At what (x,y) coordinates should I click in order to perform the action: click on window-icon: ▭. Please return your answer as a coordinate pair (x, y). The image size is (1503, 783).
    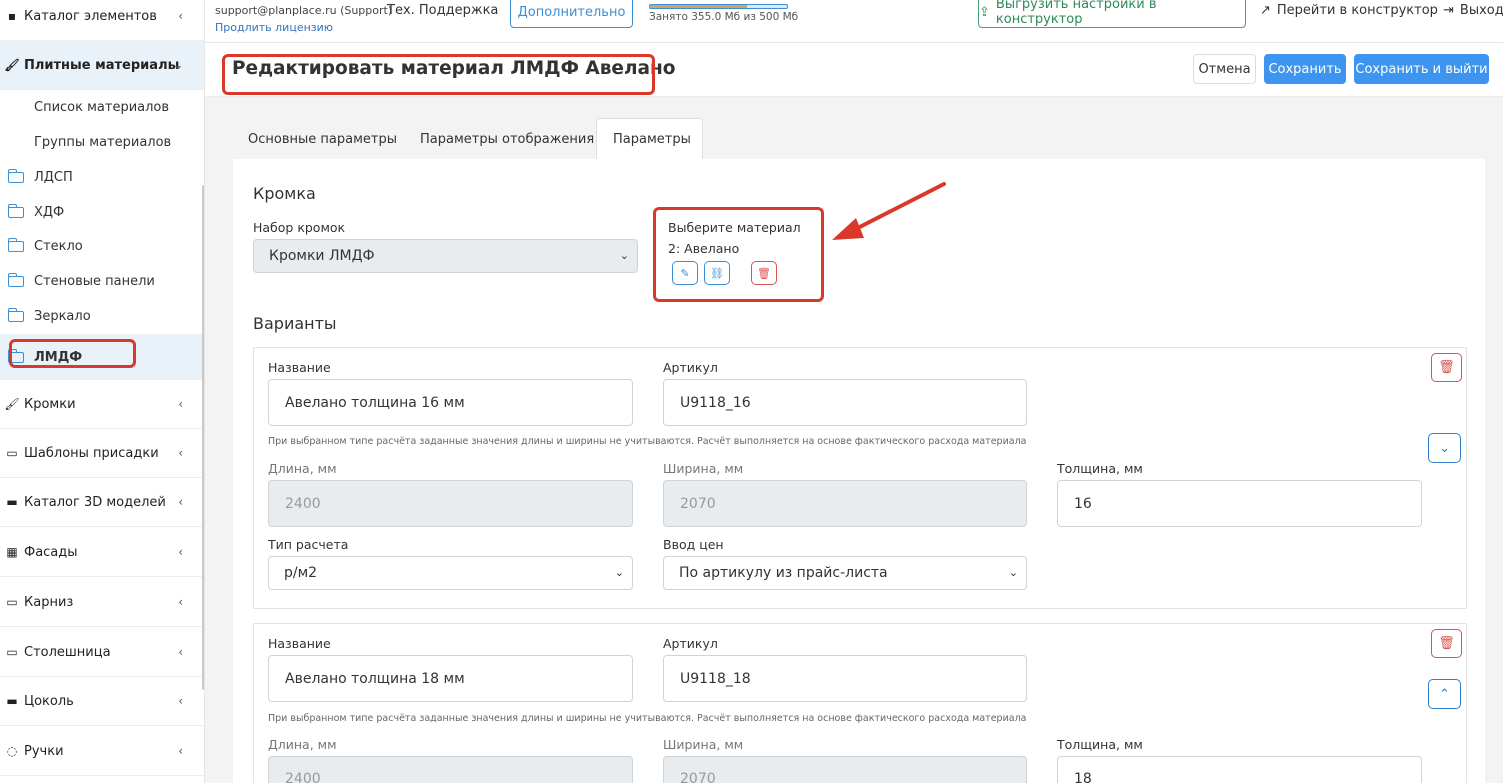
    Looking at the image, I should click on (12, 602).